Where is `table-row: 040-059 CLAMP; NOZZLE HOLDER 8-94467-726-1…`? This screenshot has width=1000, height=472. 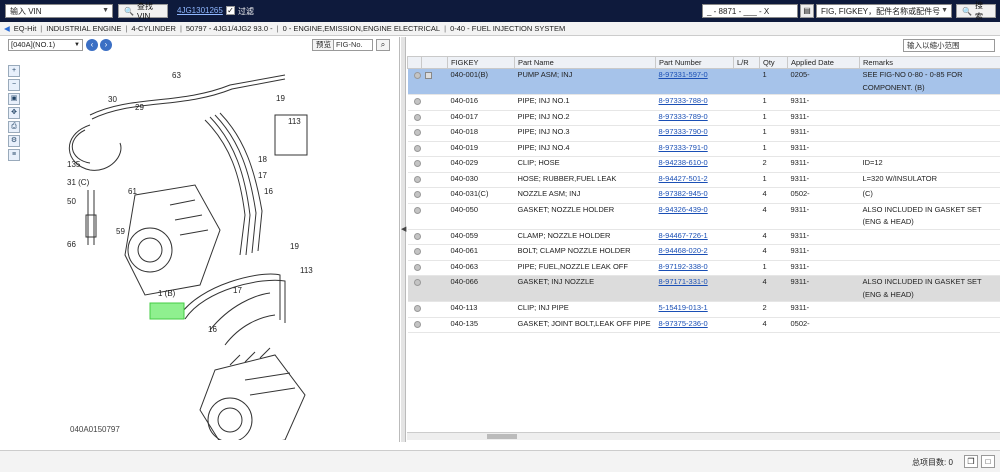
table-row: 040-059 CLAMP; NOZZLE HOLDER 8-94467-726-1… is located at coordinates (703, 237).